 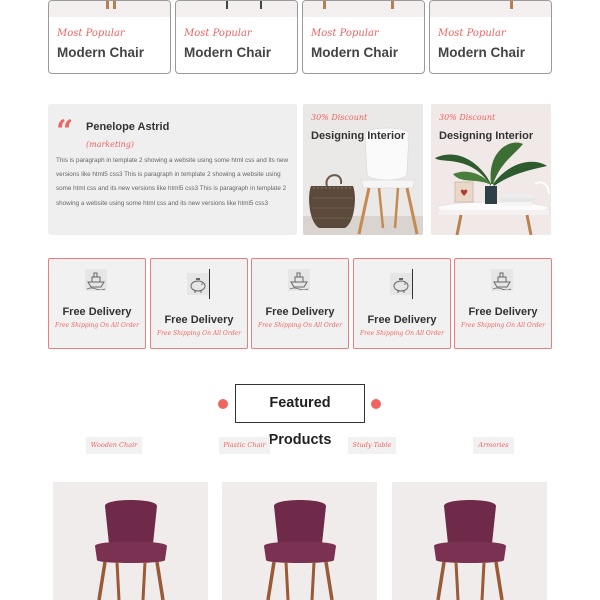 What do you see at coordinates (372, 445) in the screenshot?
I see `category-tab-study-table: Study Table` at bounding box center [372, 445].